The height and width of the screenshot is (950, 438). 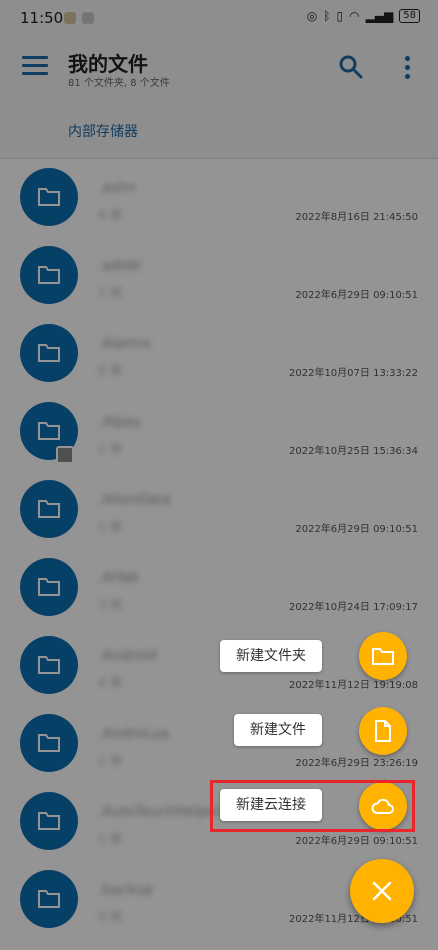 I want to click on new-file-label: 新建文件, so click(x=278, y=730).